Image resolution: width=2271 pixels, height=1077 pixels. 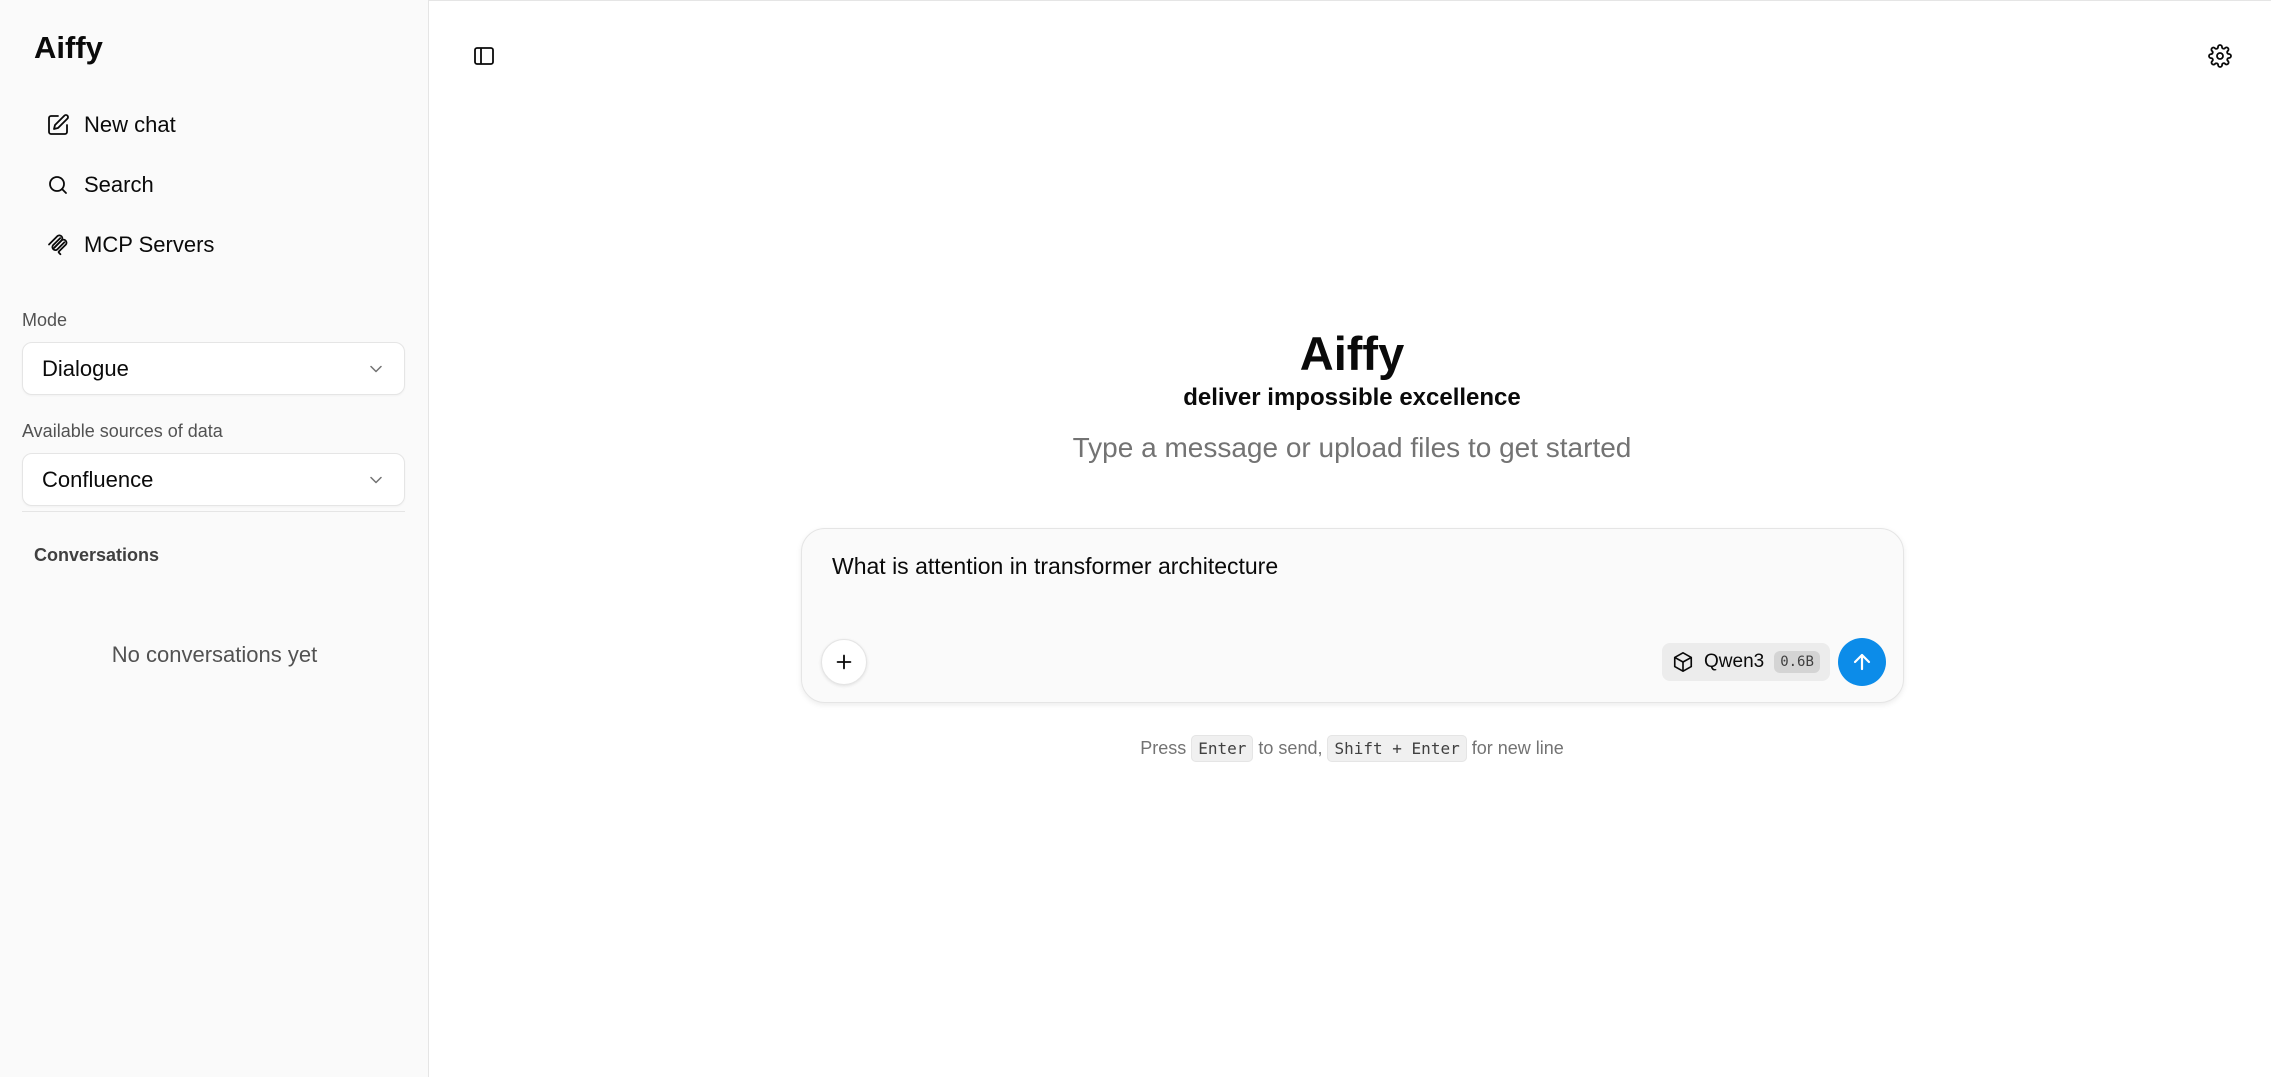 I want to click on arrow-up-icon, so click(x=1862, y=662).